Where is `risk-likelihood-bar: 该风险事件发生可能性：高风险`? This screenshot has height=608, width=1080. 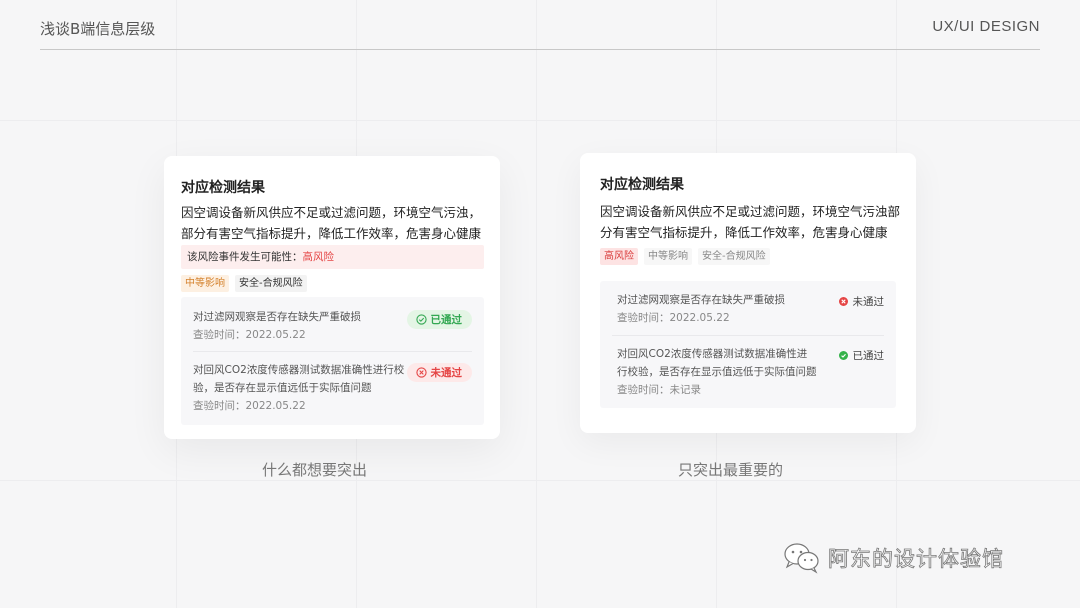 risk-likelihood-bar: 该风险事件发生可能性：高风险 is located at coordinates (332, 257).